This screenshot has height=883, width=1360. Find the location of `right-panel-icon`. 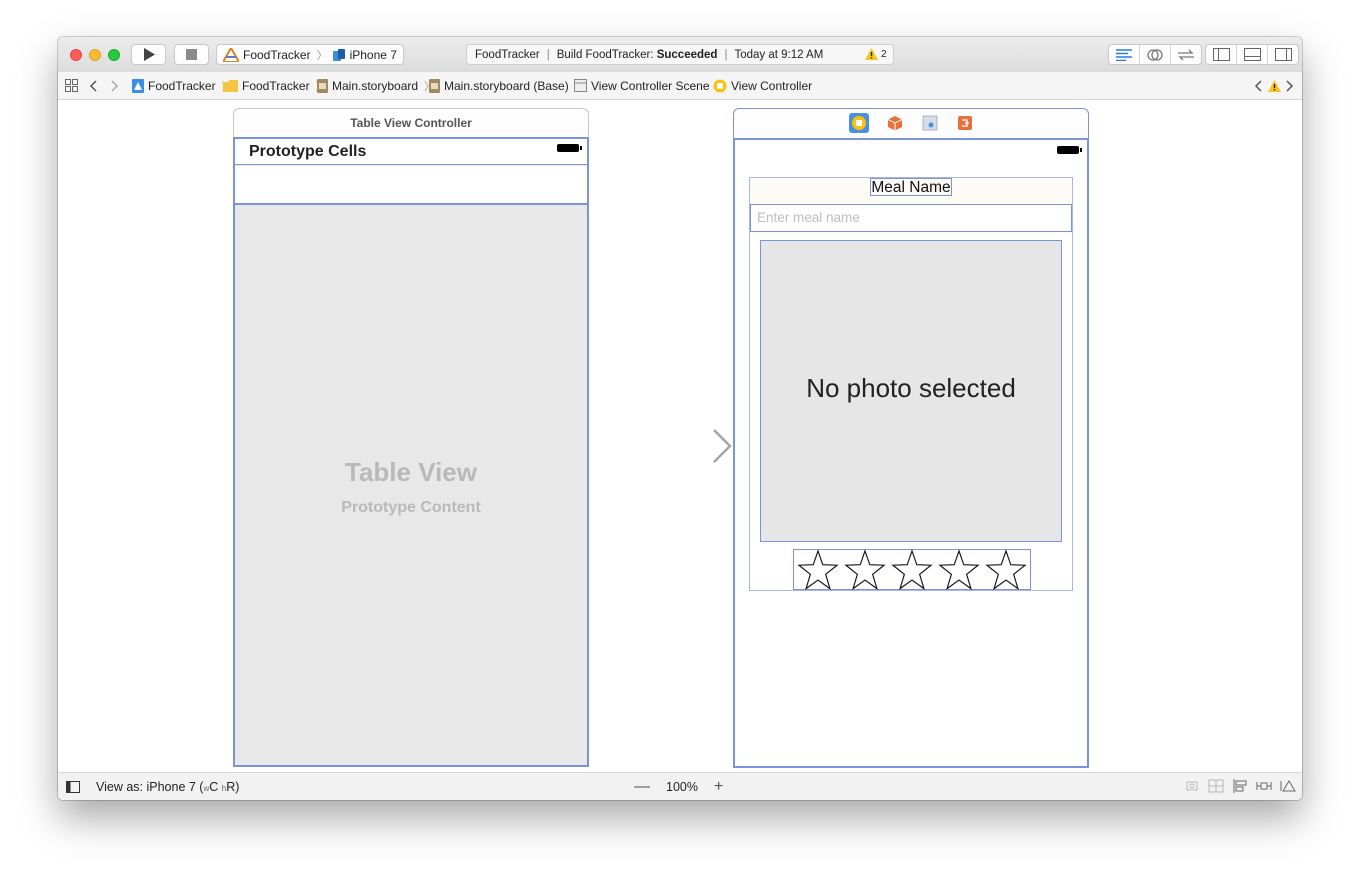

right-panel-icon is located at coordinates (1283, 54).